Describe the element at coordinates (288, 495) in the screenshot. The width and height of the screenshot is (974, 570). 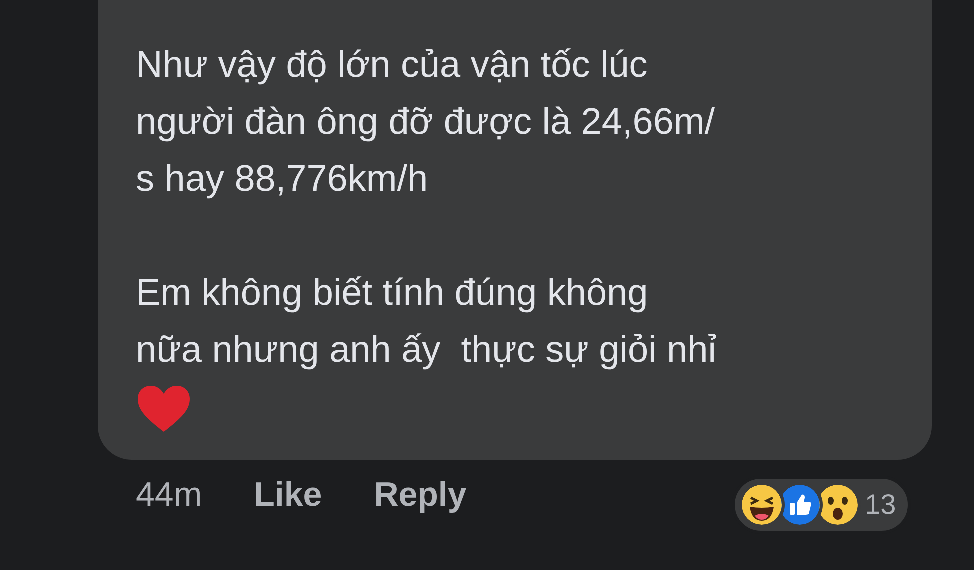
I see `like-link: Like` at that location.